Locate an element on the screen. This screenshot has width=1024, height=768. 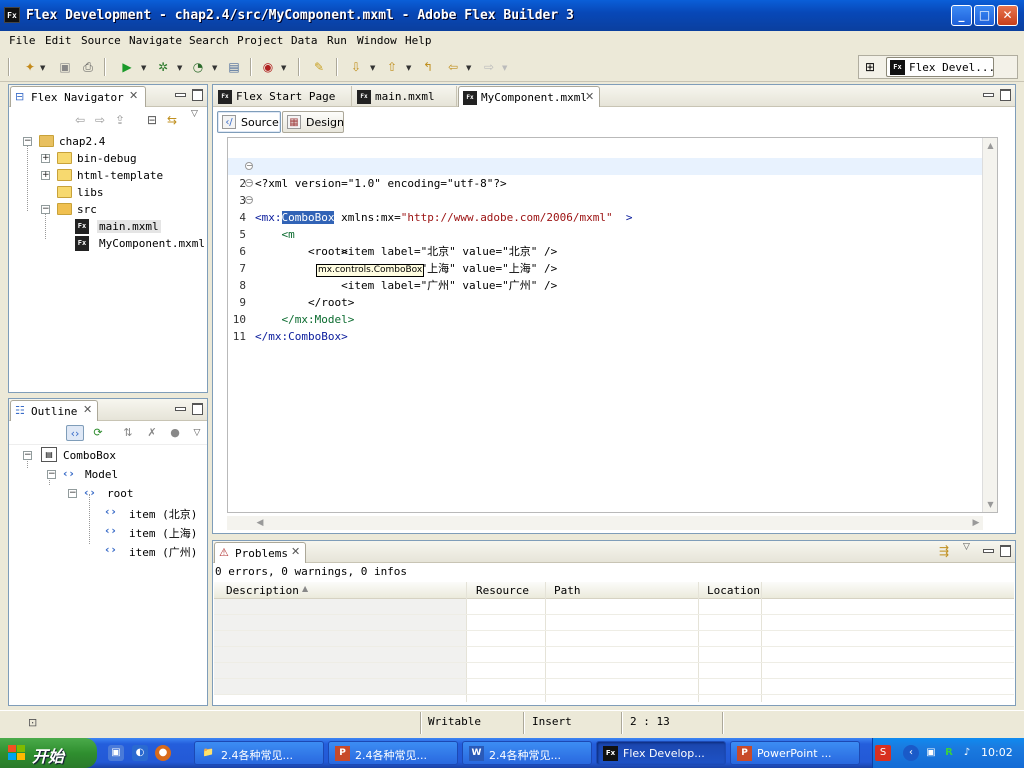
sogou-icon: S is located at coordinates (883, 753).